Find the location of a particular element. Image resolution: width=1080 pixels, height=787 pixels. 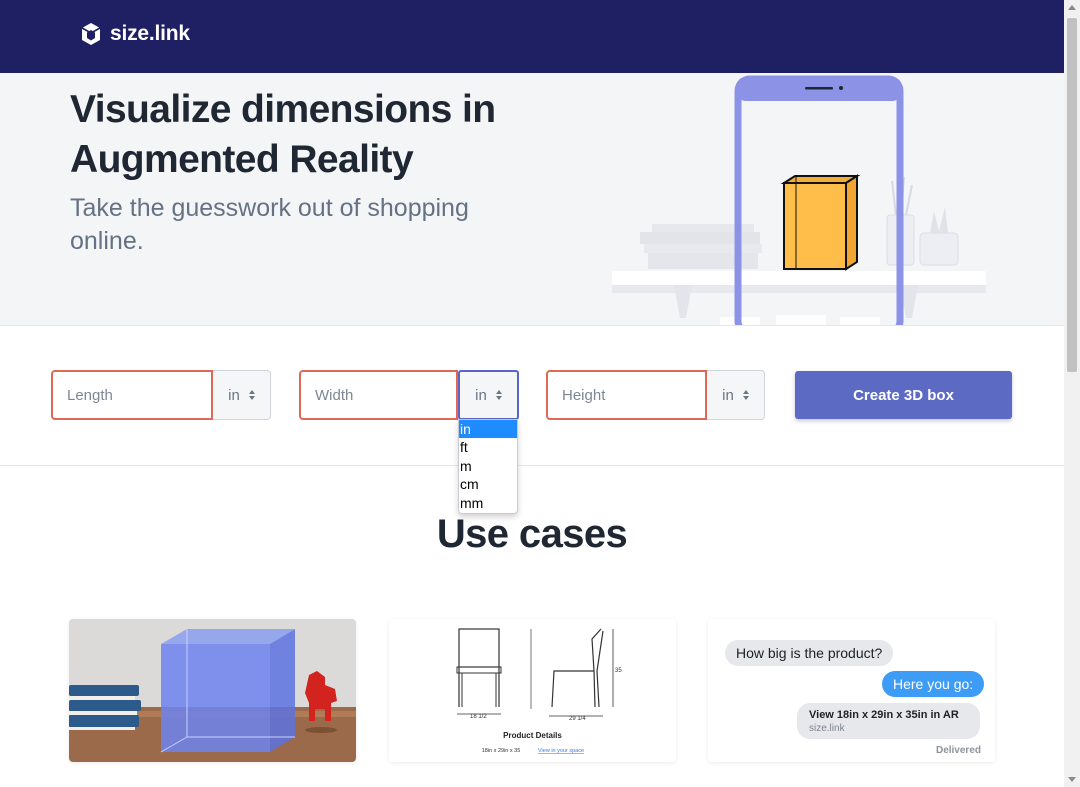

room-ar-box-image is located at coordinates (212, 690).